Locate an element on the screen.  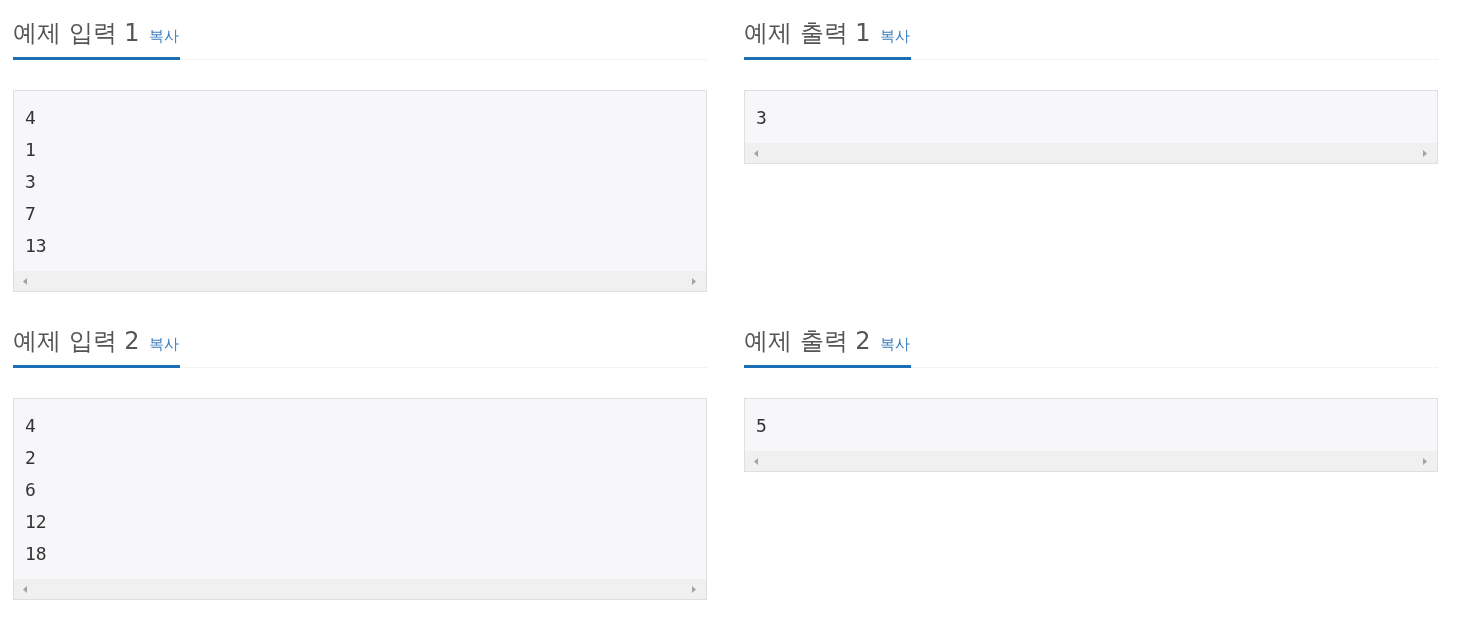
section-title: 예제 입력 1 is located at coordinates (76, 33).